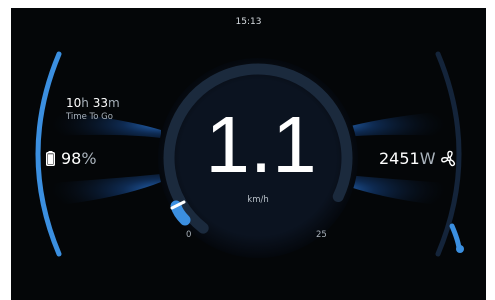 The height and width of the screenshot is (300, 495). I want to click on battery-readout: 98%, so click(71, 158).